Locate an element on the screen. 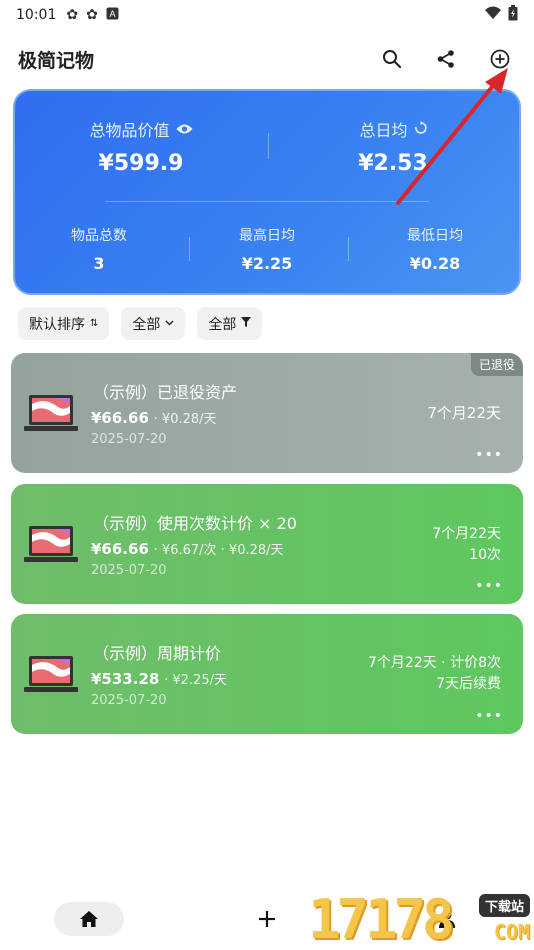  search-icon is located at coordinates (392, 59).